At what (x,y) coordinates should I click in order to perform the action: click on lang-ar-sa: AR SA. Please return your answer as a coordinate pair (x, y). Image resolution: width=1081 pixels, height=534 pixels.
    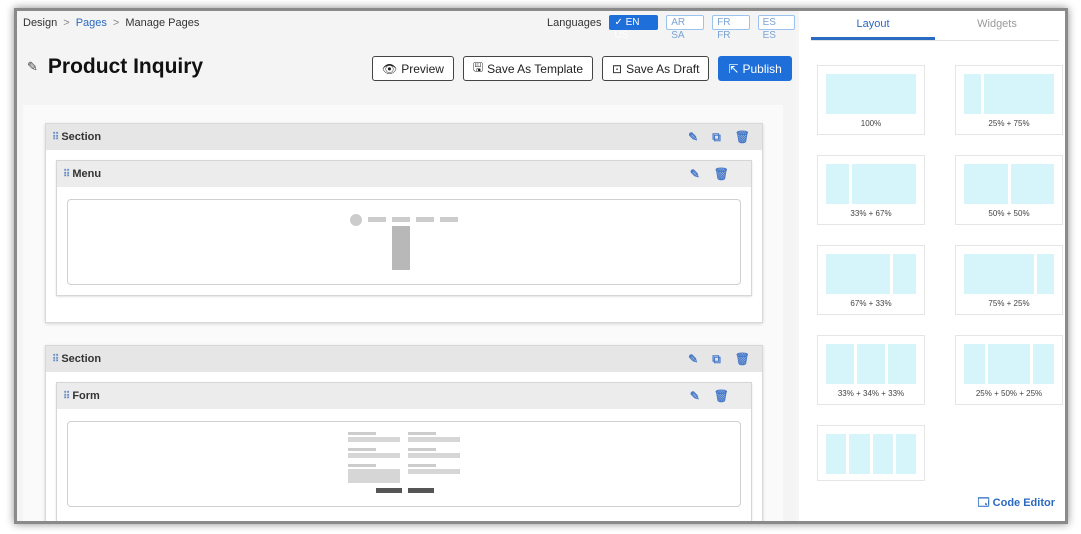
    Looking at the image, I should click on (685, 28).